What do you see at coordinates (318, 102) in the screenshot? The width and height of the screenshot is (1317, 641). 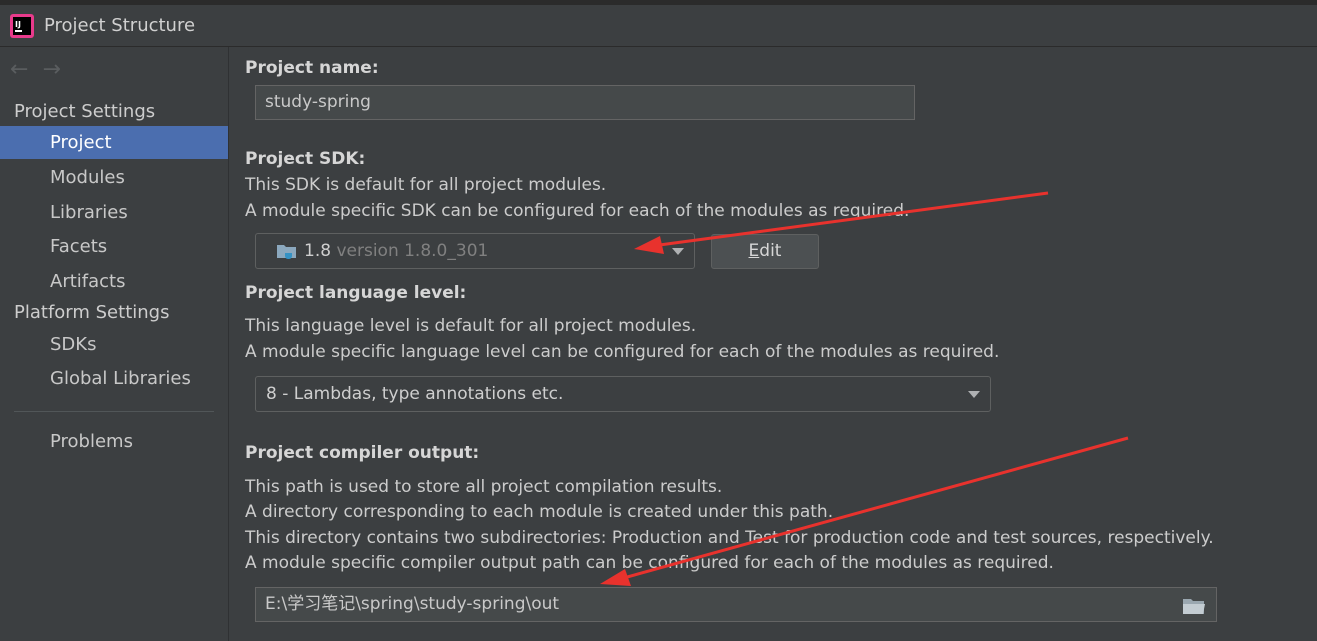 I see `project-name-value: study-spring` at bounding box center [318, 102].